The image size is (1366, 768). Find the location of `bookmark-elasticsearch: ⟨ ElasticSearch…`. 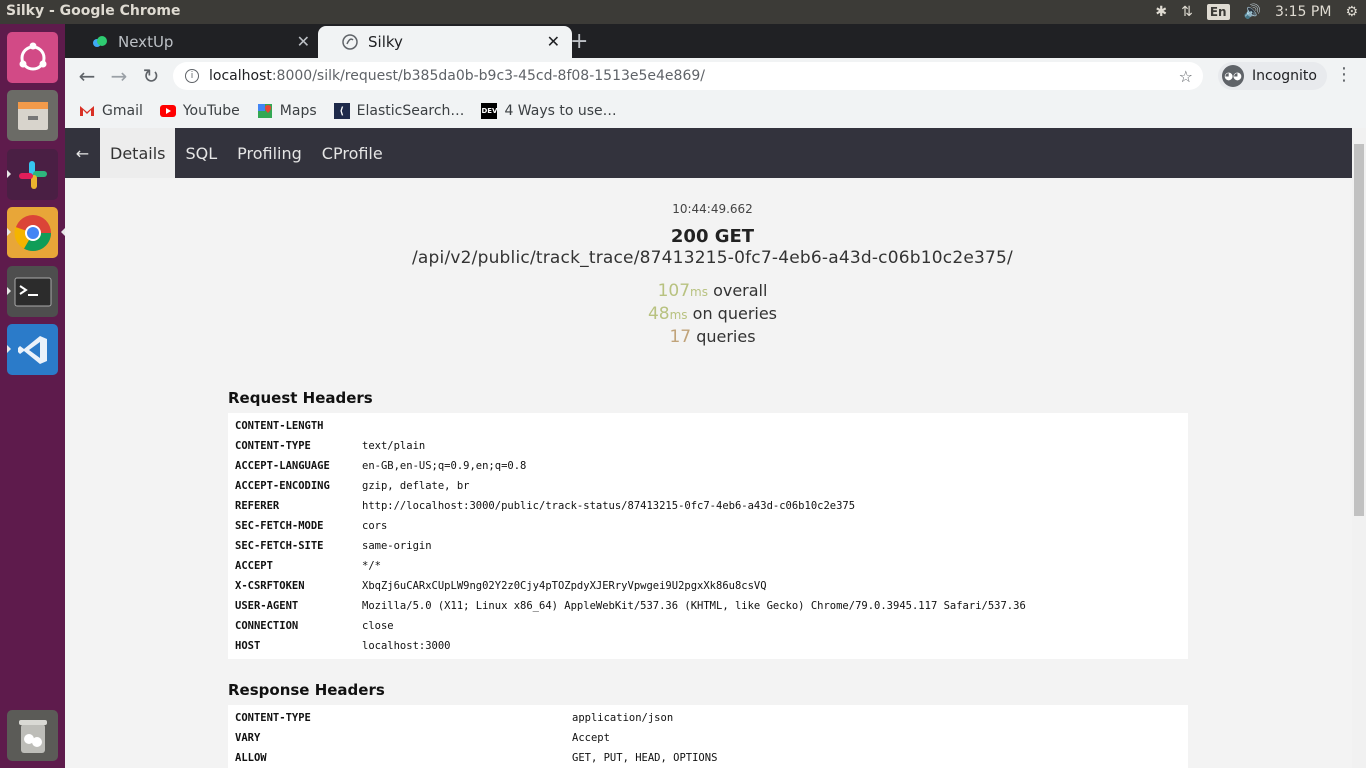

bookmark-elasticsearch: ⟨ ElasticSearch… is located at coordinates (398, 111).